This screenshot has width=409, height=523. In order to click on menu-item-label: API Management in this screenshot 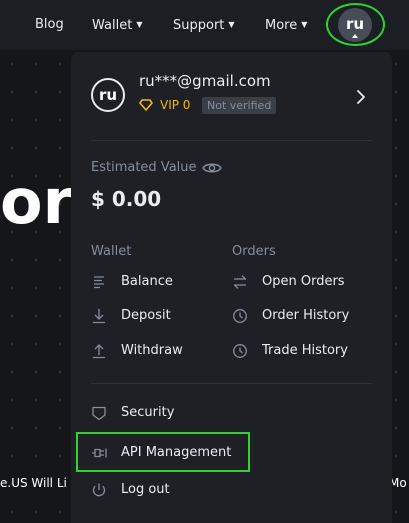, I will do `click(176, 452)`.